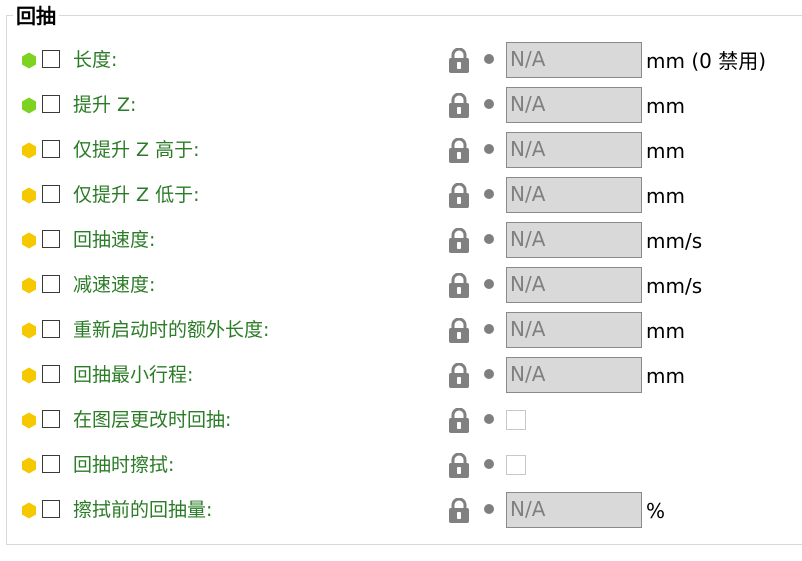 This screenshot has width=802, height=561. What do you see at coordinates (401, 285) in the screenshot?
I see `setting-row: 减速速度: N/A mm/s` at bounding box center [401, 285].